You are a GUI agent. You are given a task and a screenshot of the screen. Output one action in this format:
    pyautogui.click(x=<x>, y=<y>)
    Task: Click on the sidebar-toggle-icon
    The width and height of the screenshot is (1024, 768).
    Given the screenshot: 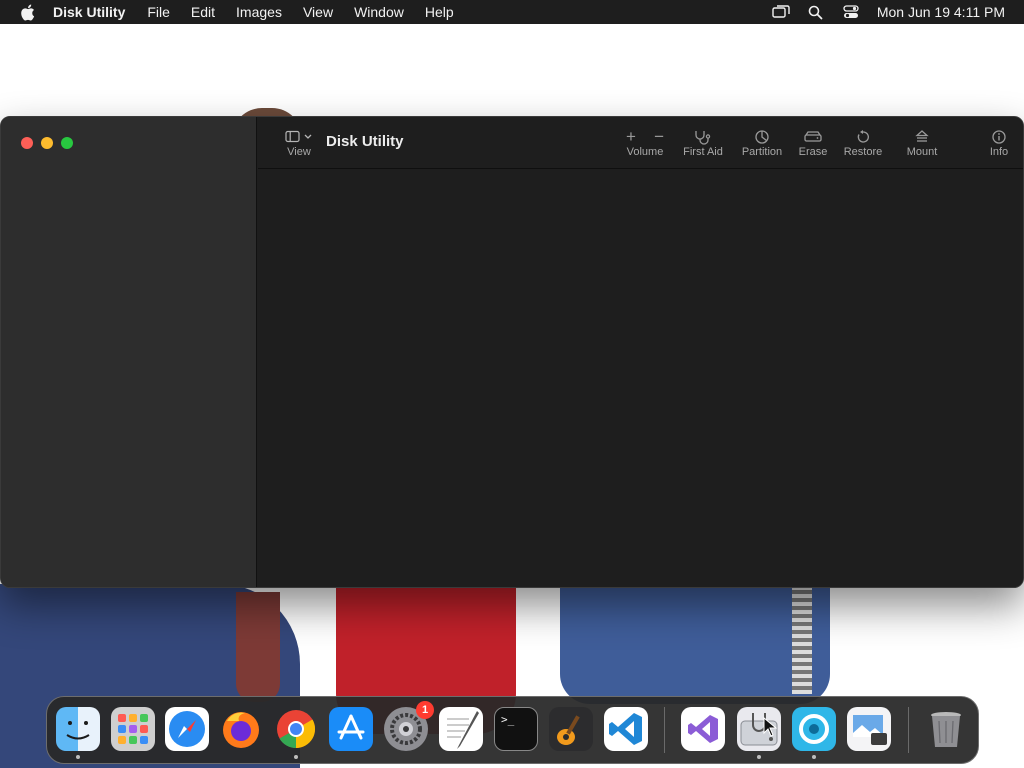 What is the action you would take?
    pyautogui.click(x=298, y=136)
    